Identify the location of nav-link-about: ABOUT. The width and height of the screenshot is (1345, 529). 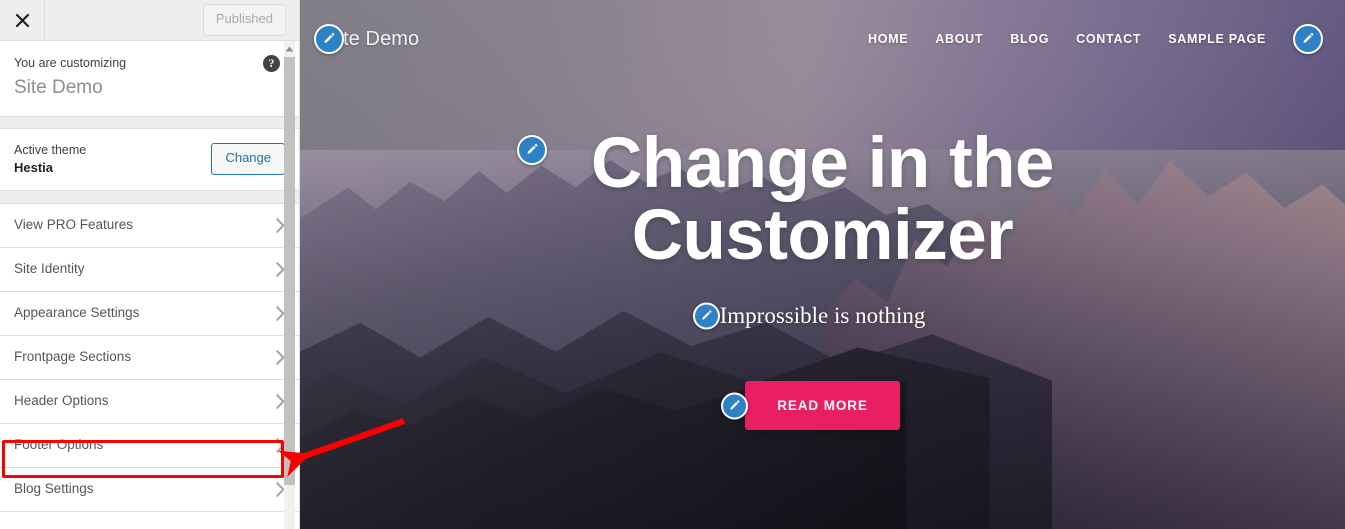
(959, 39).